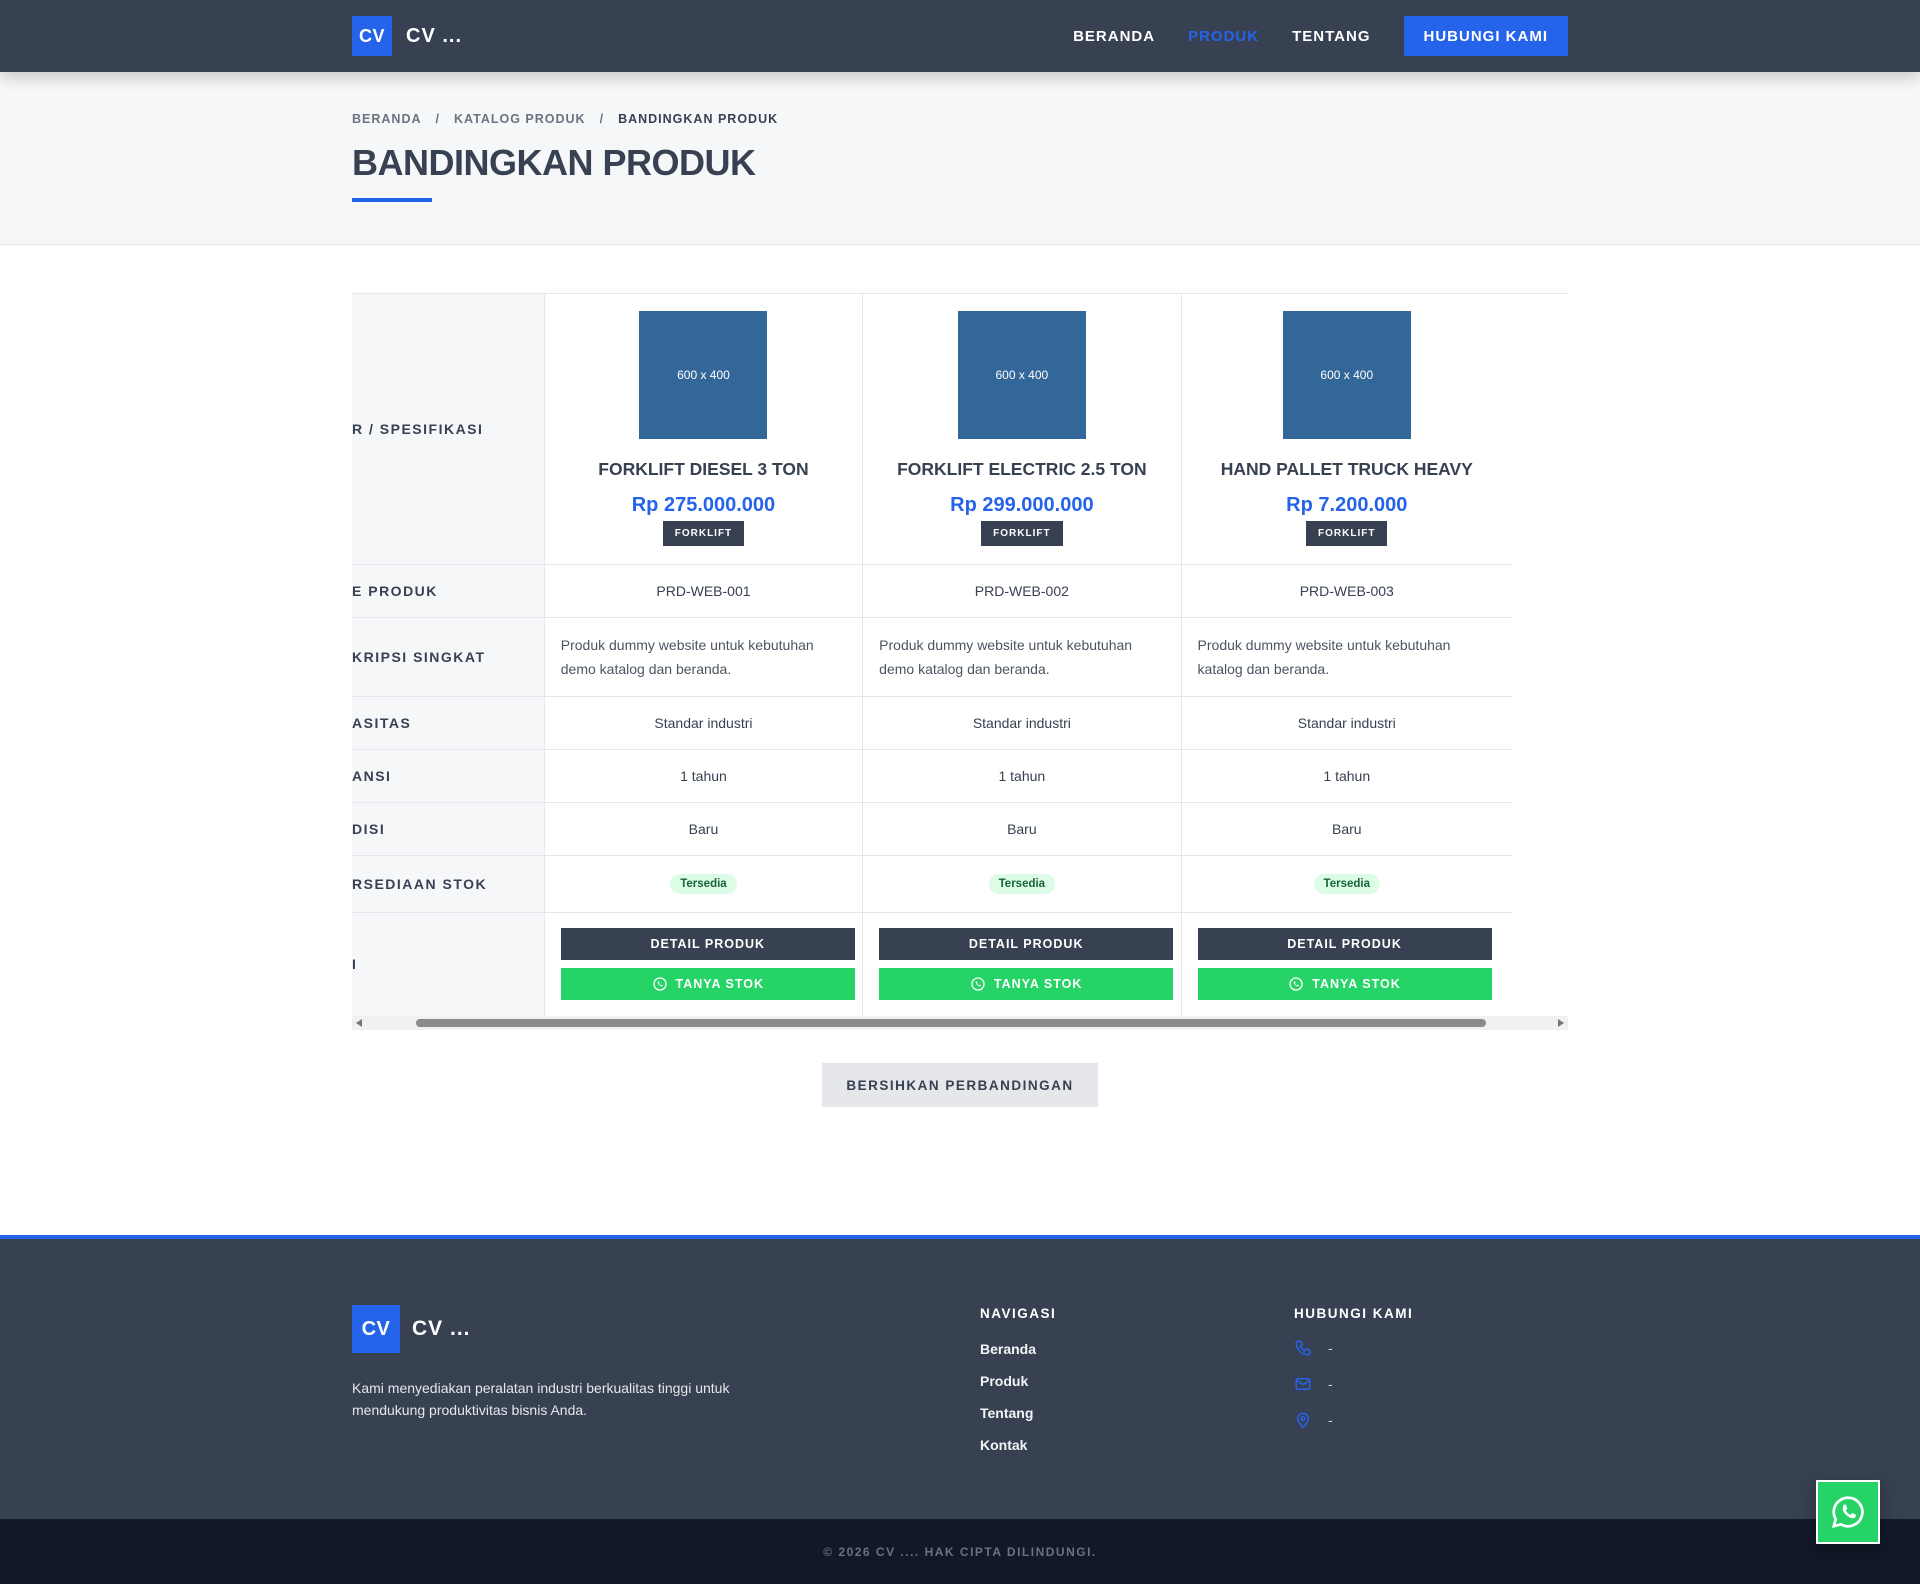 The image size is (1920, 1584). Describe the element at coordinates (1008, 1349) in the screenshot. I see `footer-link-beranda: Beranda` at that location.